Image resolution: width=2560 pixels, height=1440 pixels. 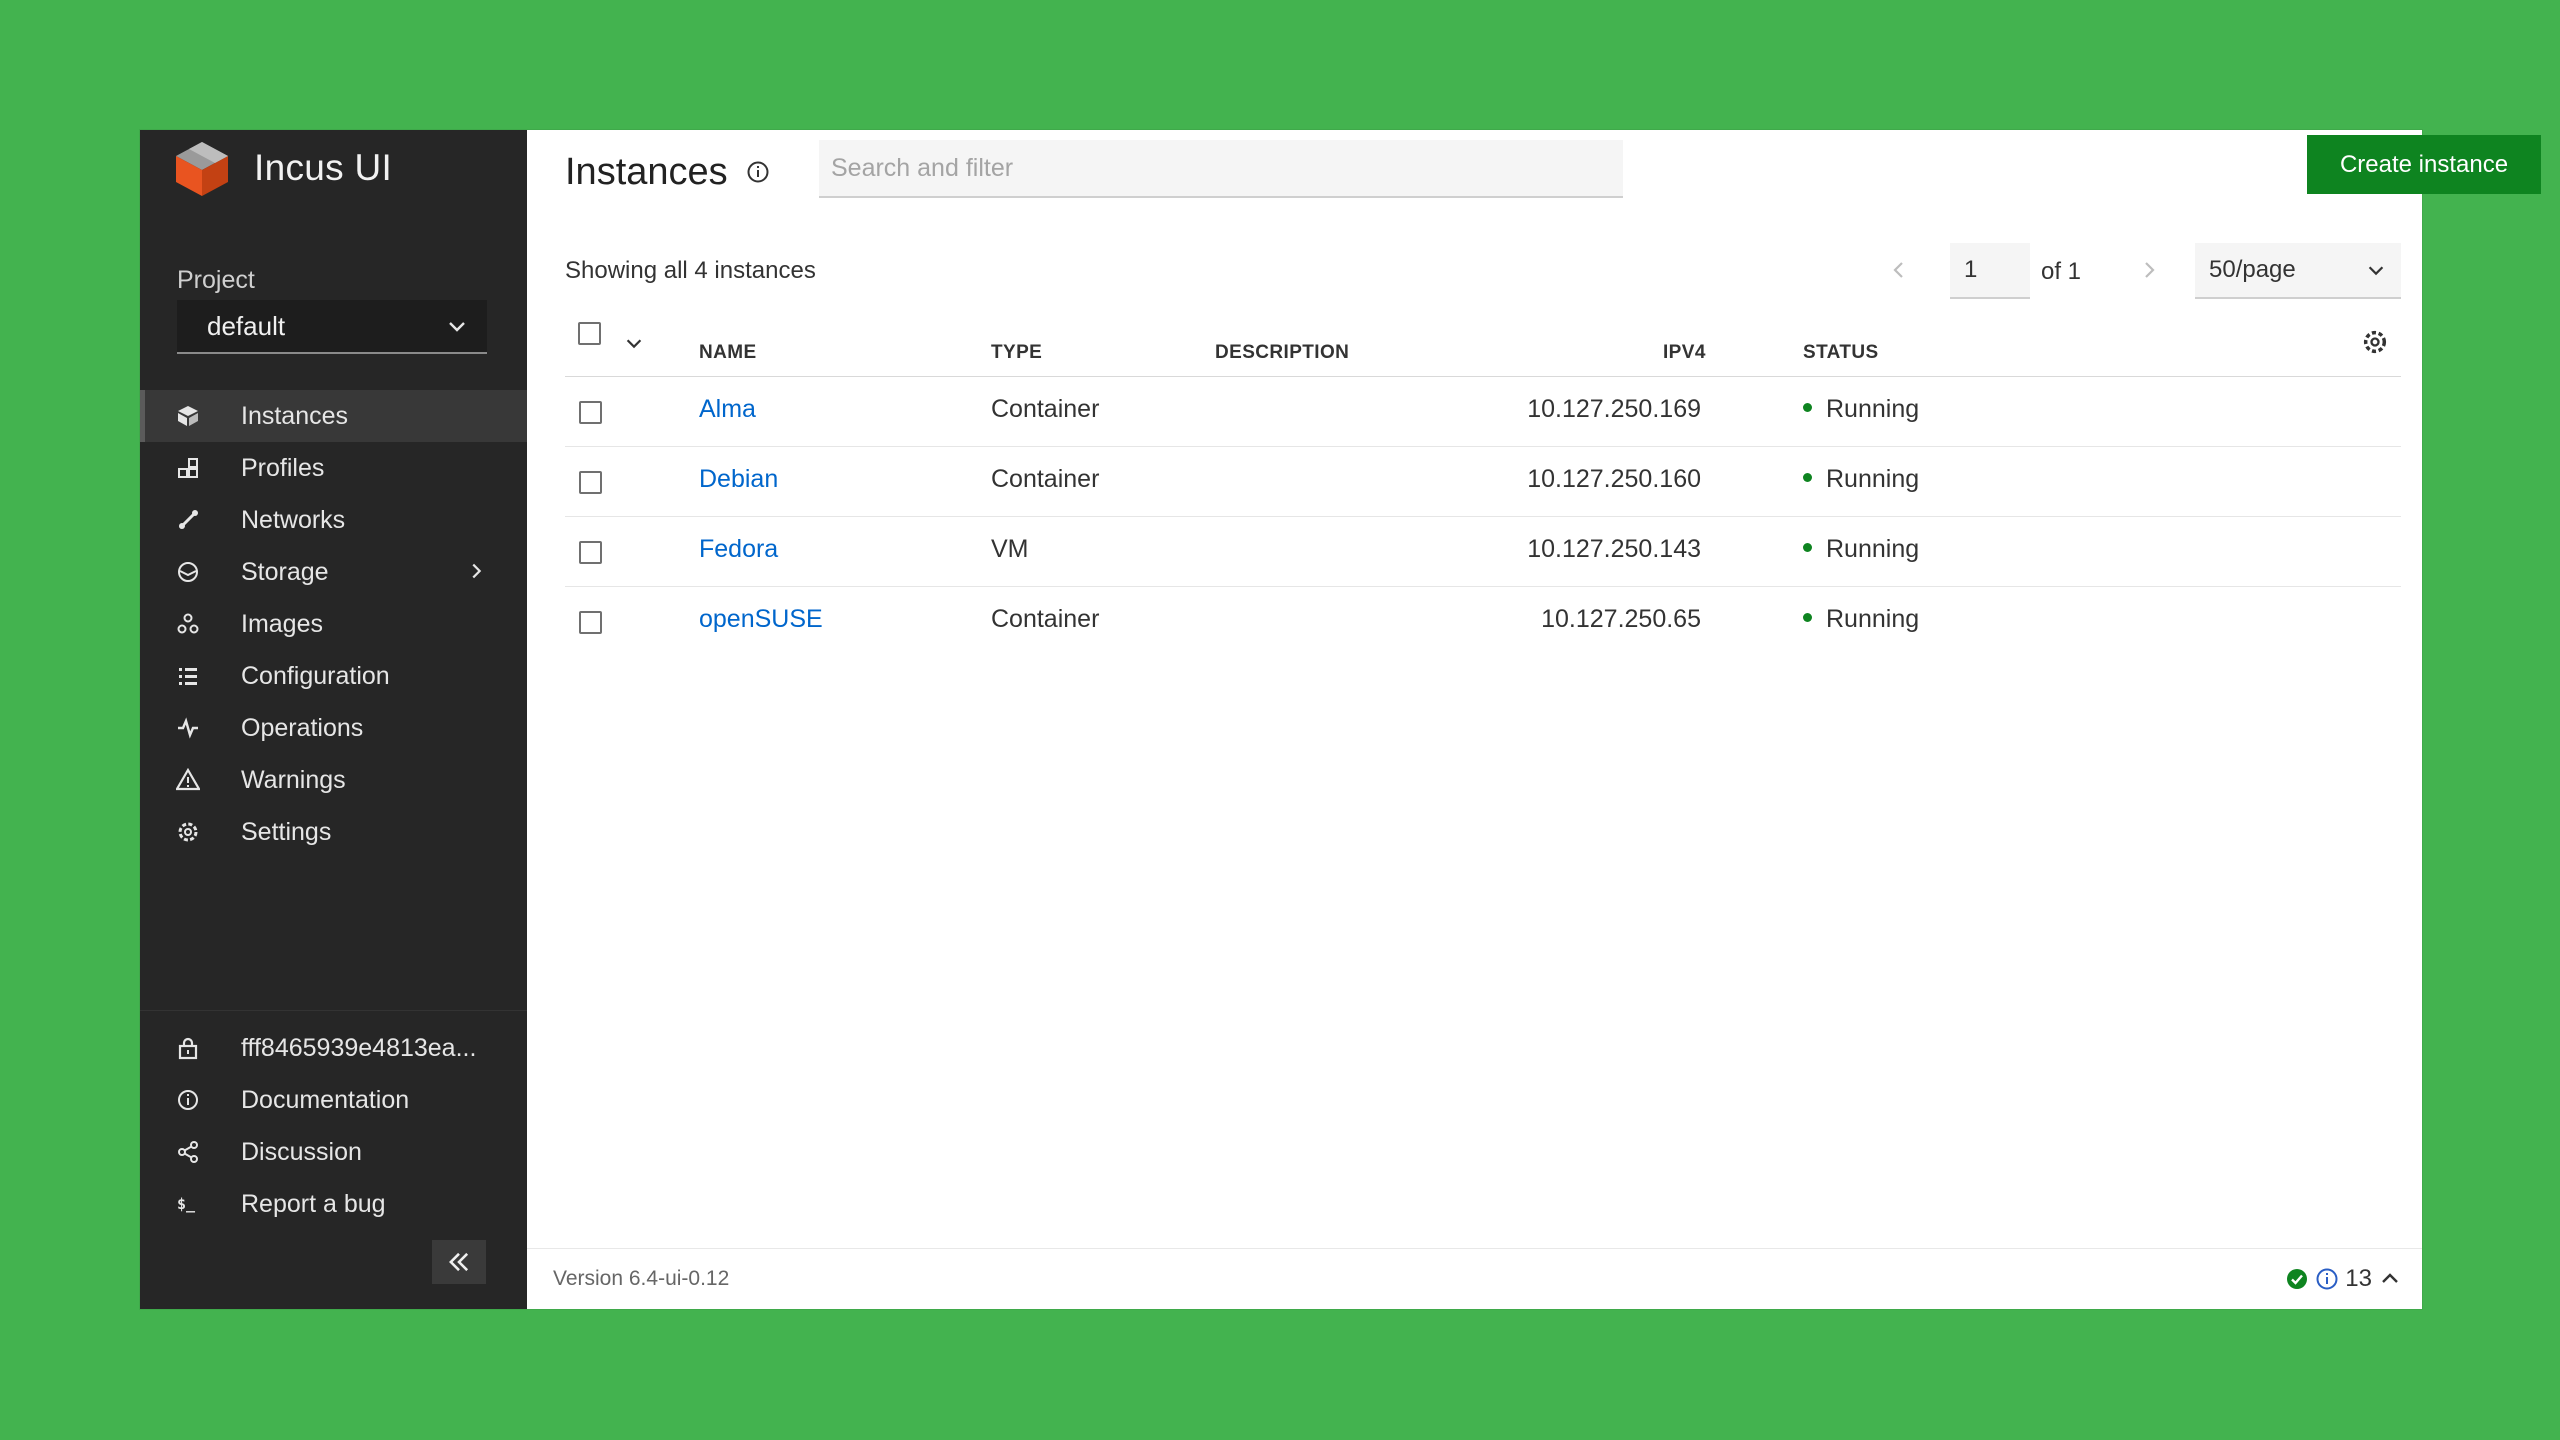 I want to click on sidebar-item-settings: Settings, so click(x=333, y=832).